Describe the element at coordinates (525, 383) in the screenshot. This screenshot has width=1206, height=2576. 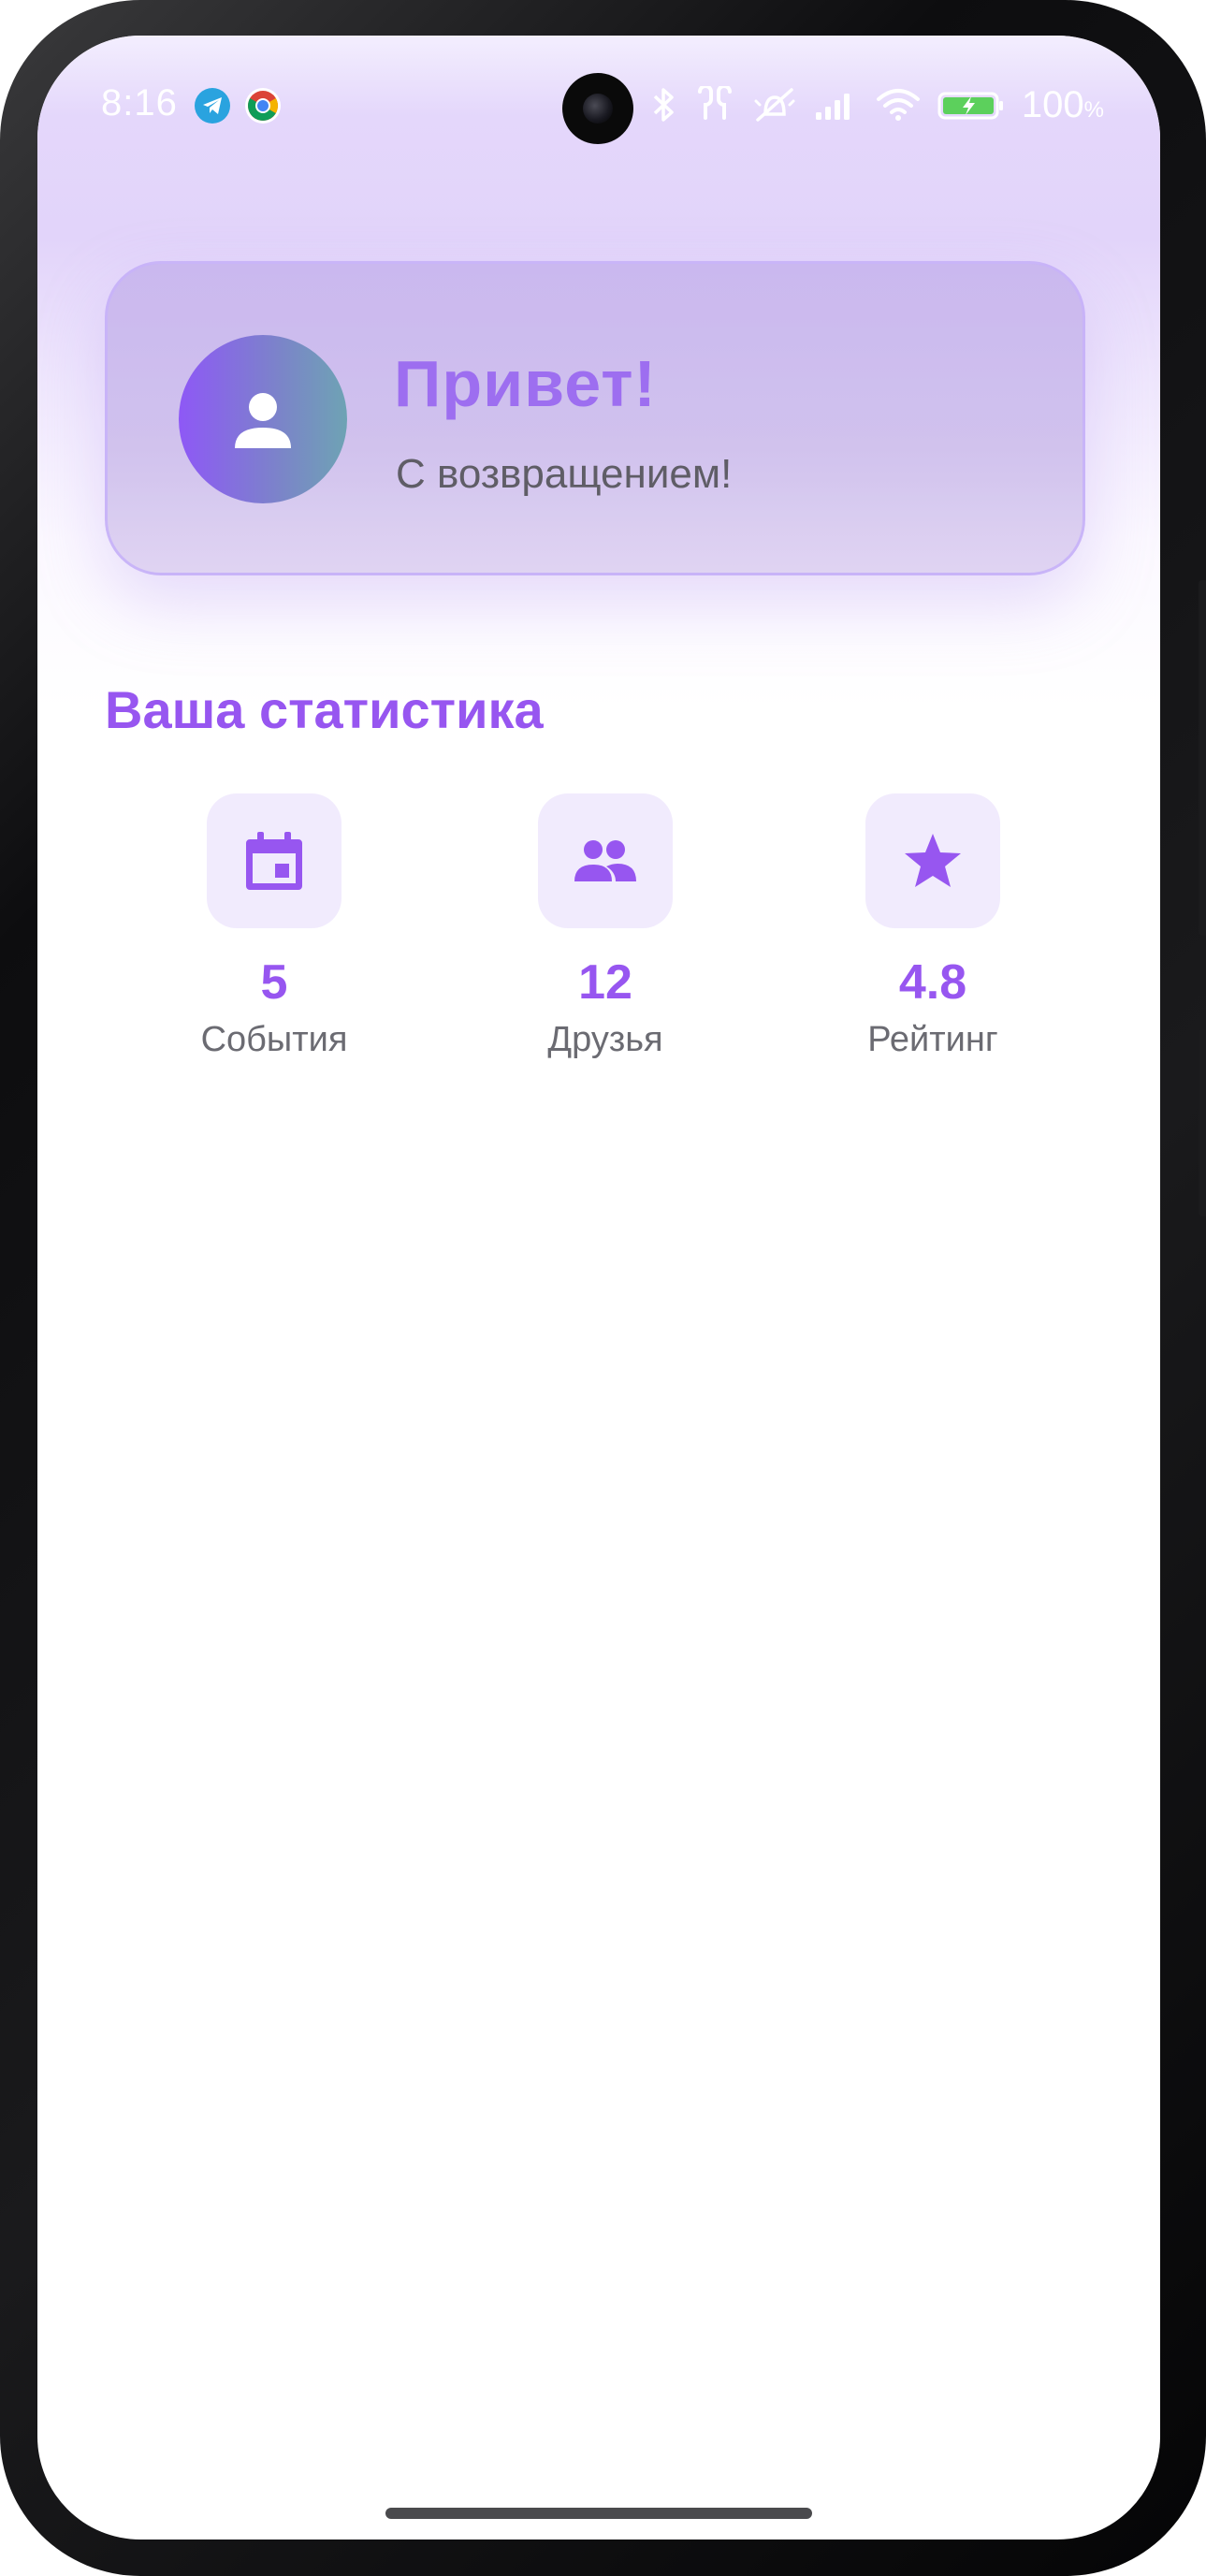
I see `greeting-title: Привет!` at that location.